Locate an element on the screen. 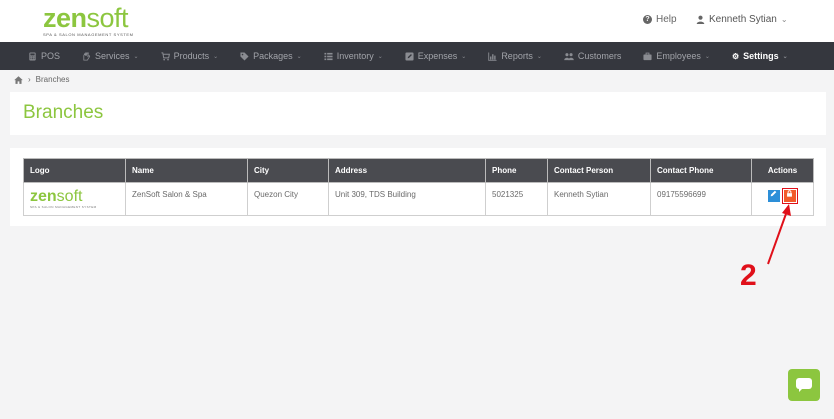  page-title: Branches is located at coordinates (63, 112).